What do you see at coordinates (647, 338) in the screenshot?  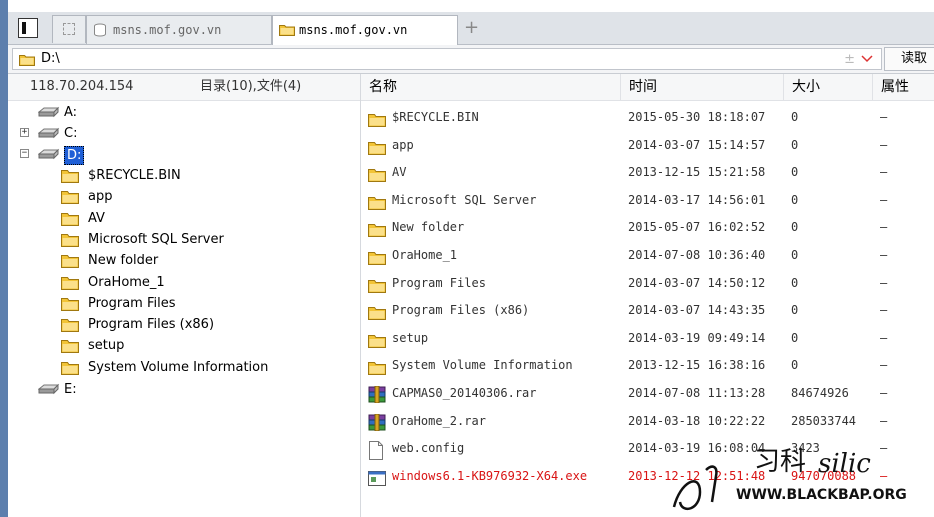 I see `file-row: setup 2014-03-19 09:49:14 0 –` at bounding box center [647, 338].